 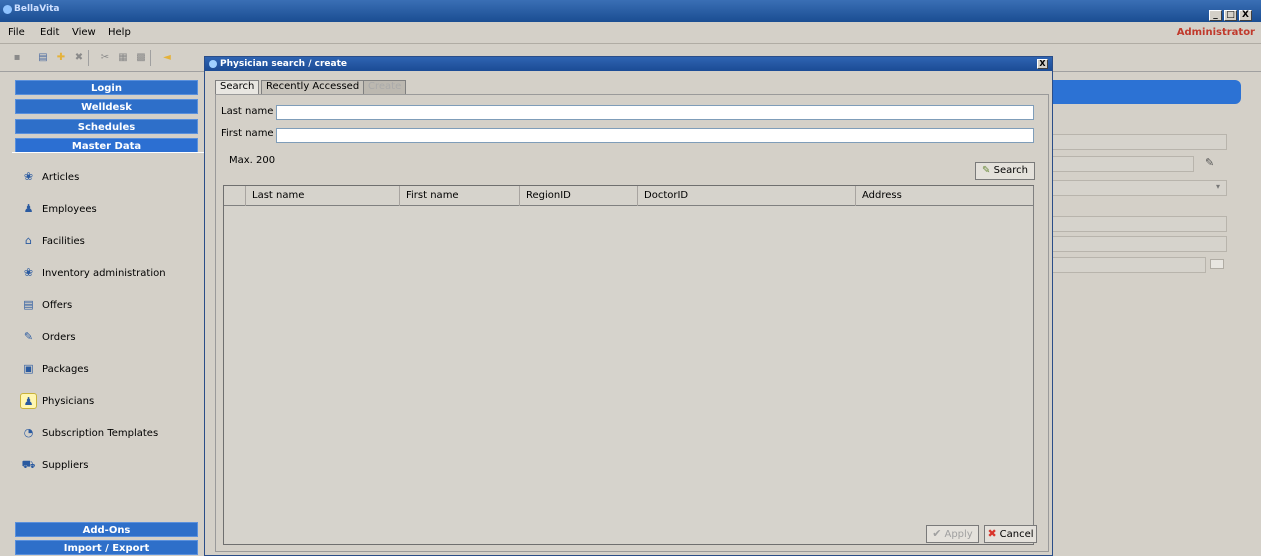 What do you see at coordinates (104, 466) in the screenshot?
I see `sidebar-item-suppliers: ⛟ Suppliers` at bounding box center [104, 466].